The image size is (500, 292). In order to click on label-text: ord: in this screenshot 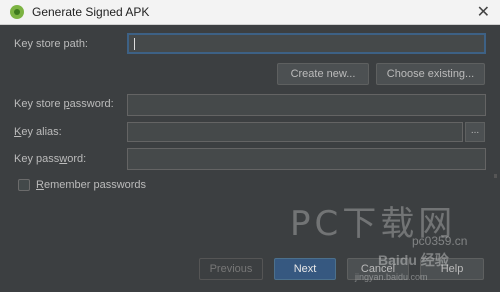, I will do `click(77, 159)`.